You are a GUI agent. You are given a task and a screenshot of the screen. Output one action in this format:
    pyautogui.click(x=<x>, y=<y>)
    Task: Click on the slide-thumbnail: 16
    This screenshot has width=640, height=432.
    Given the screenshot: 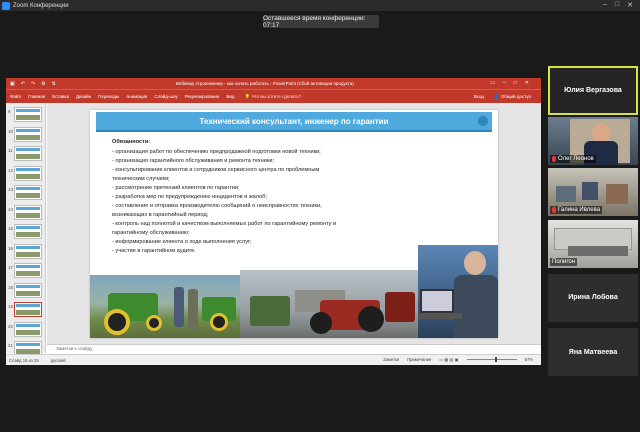 What is the action you would take?
    pyautogui.click(x=26, y=252)
    